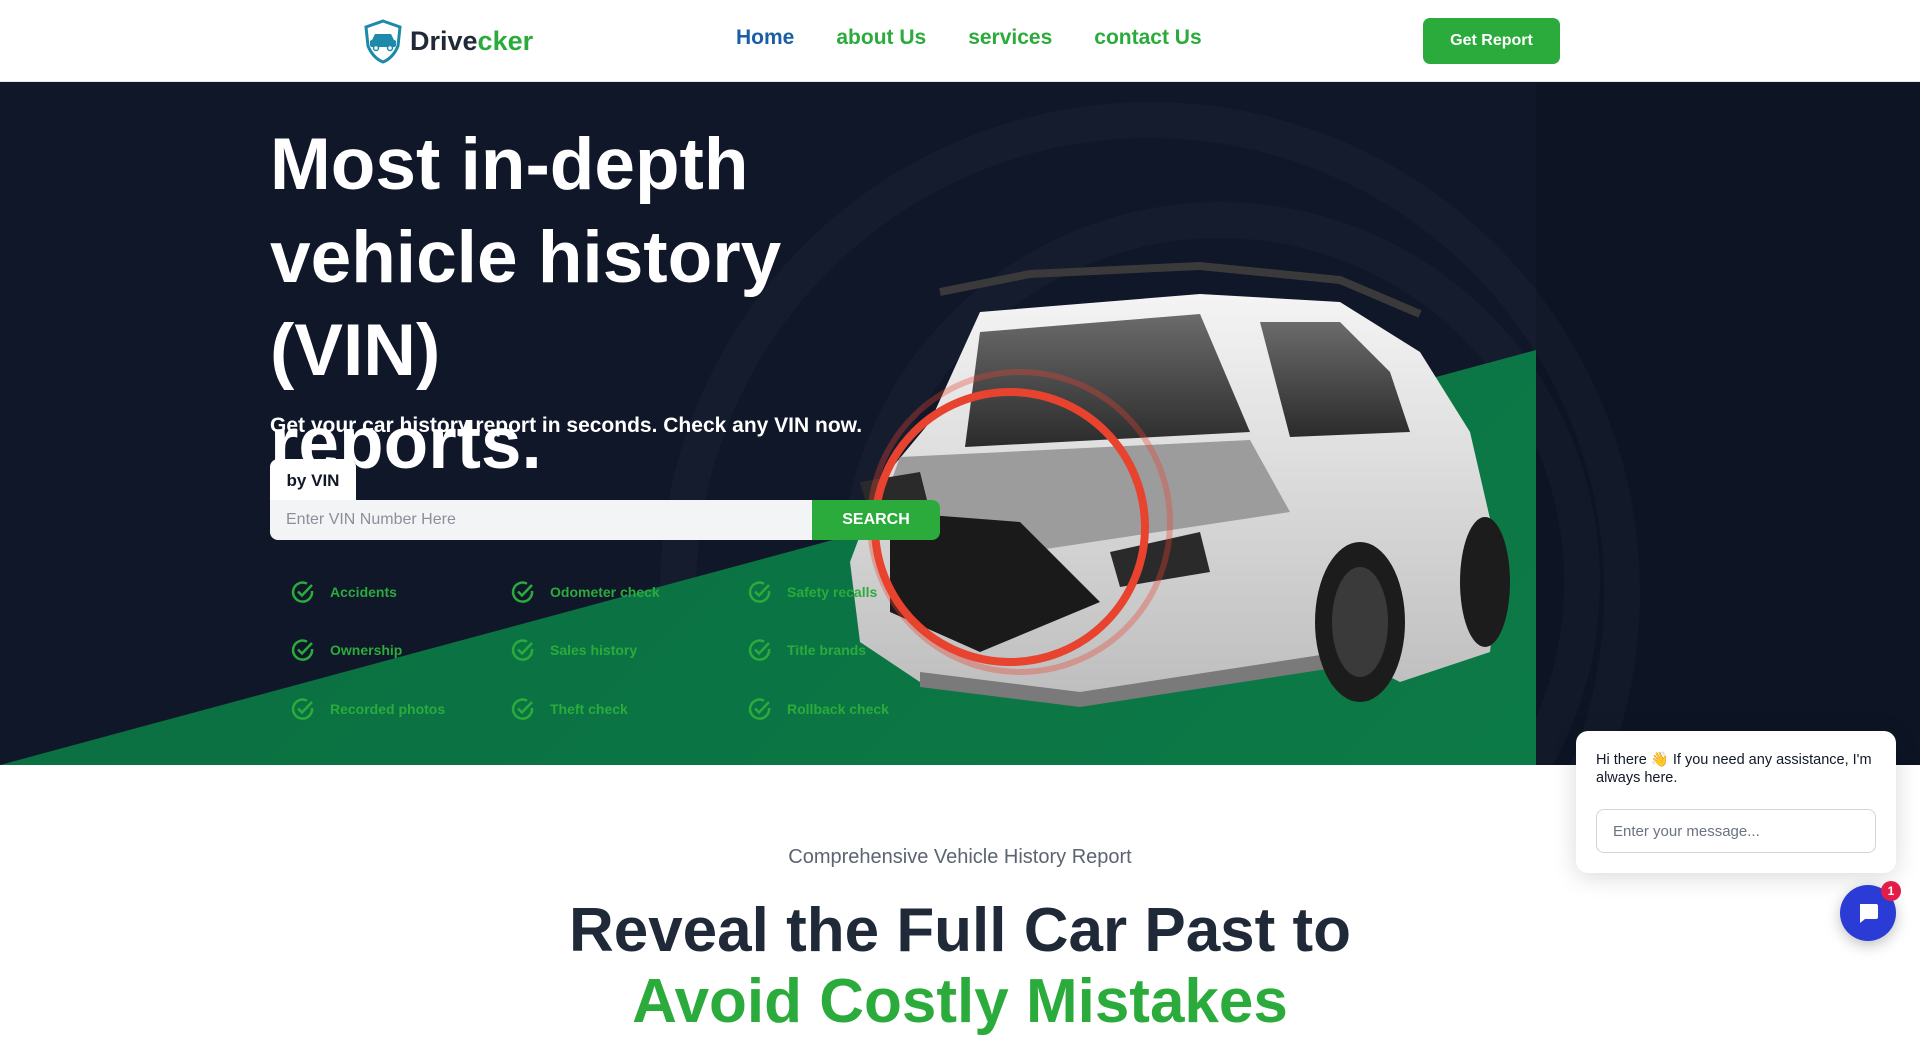 The height and width of the screenshot is (1038, 1920). I want to click on vin-search-input, so click(541, 520).